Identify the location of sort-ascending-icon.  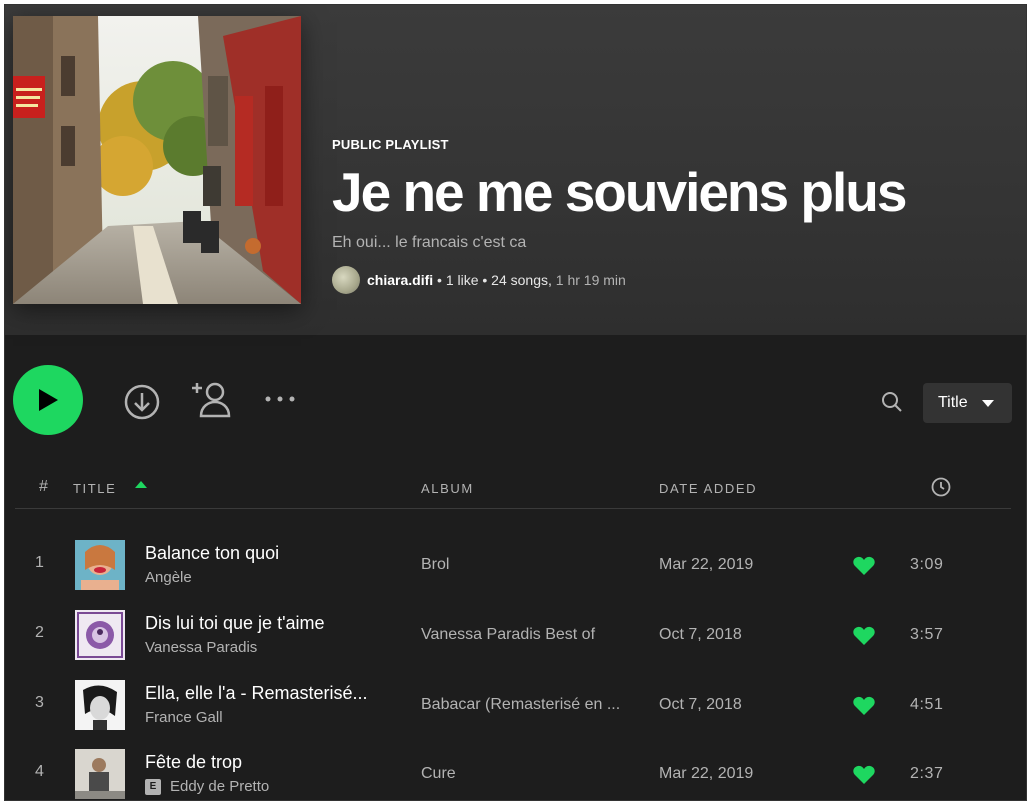
(141, 484).